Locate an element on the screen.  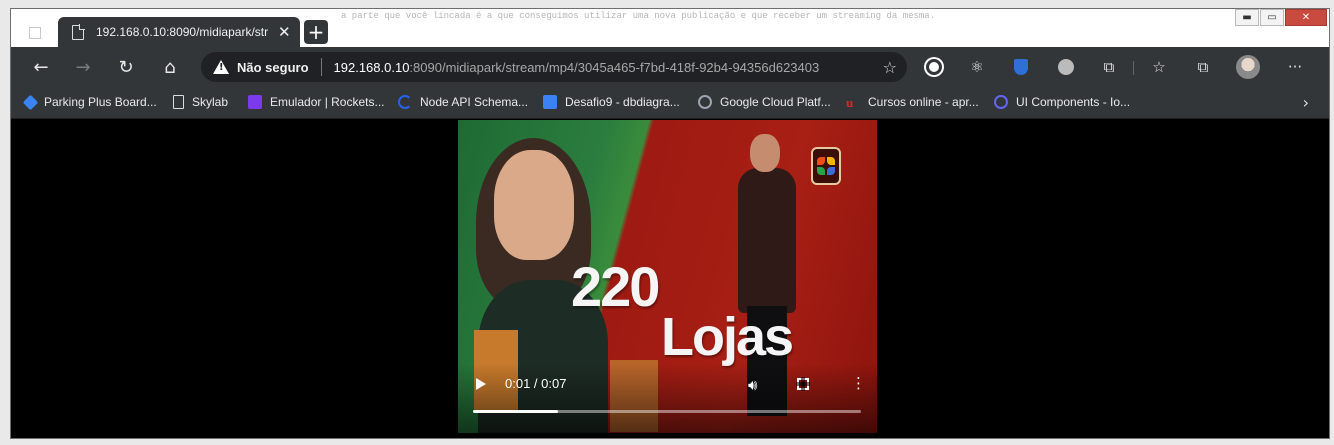
video-progress-fill is located at coordinates (516, 411).